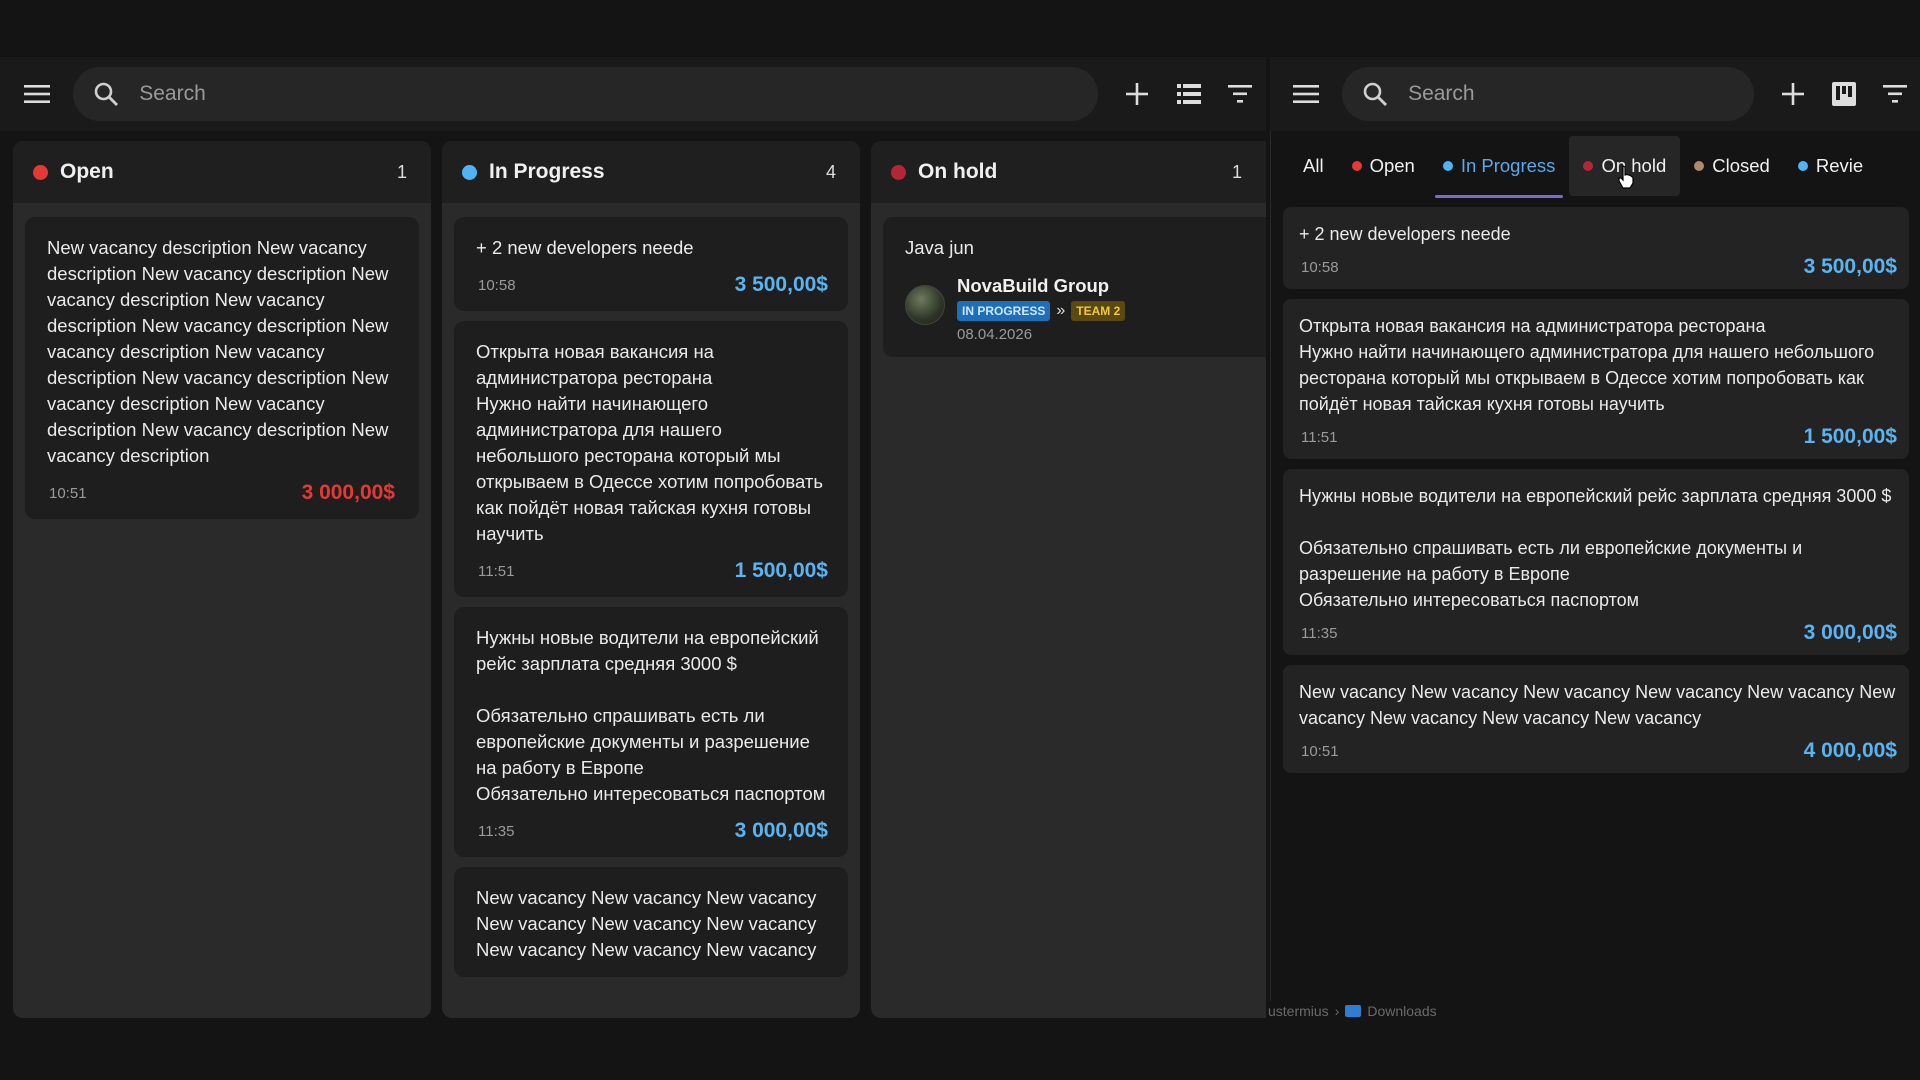 The height and width of the screenshot is (1080, 1920). I want to click on board-view-button, so click(1844, 94).